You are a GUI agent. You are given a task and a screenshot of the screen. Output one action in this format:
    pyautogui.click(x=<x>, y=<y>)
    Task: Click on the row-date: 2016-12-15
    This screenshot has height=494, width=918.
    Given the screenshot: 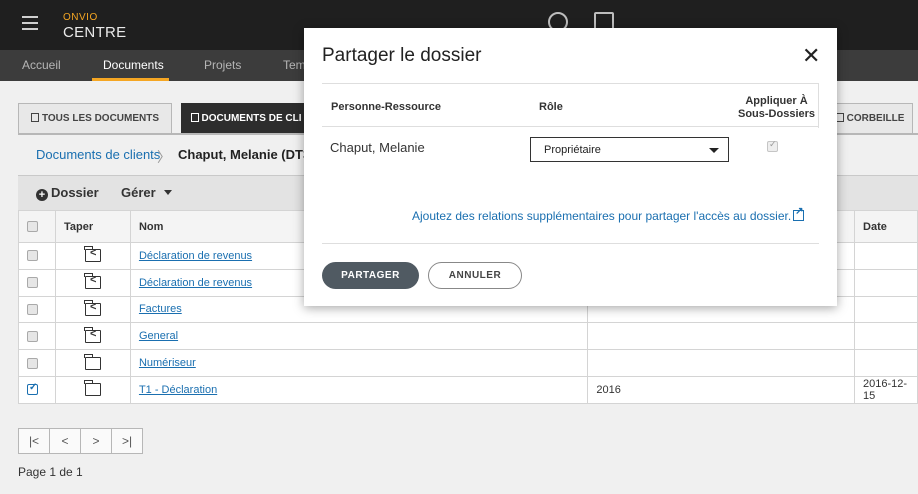 What is the action you would take?
    pyautogui.click(x=886, y=389)
    